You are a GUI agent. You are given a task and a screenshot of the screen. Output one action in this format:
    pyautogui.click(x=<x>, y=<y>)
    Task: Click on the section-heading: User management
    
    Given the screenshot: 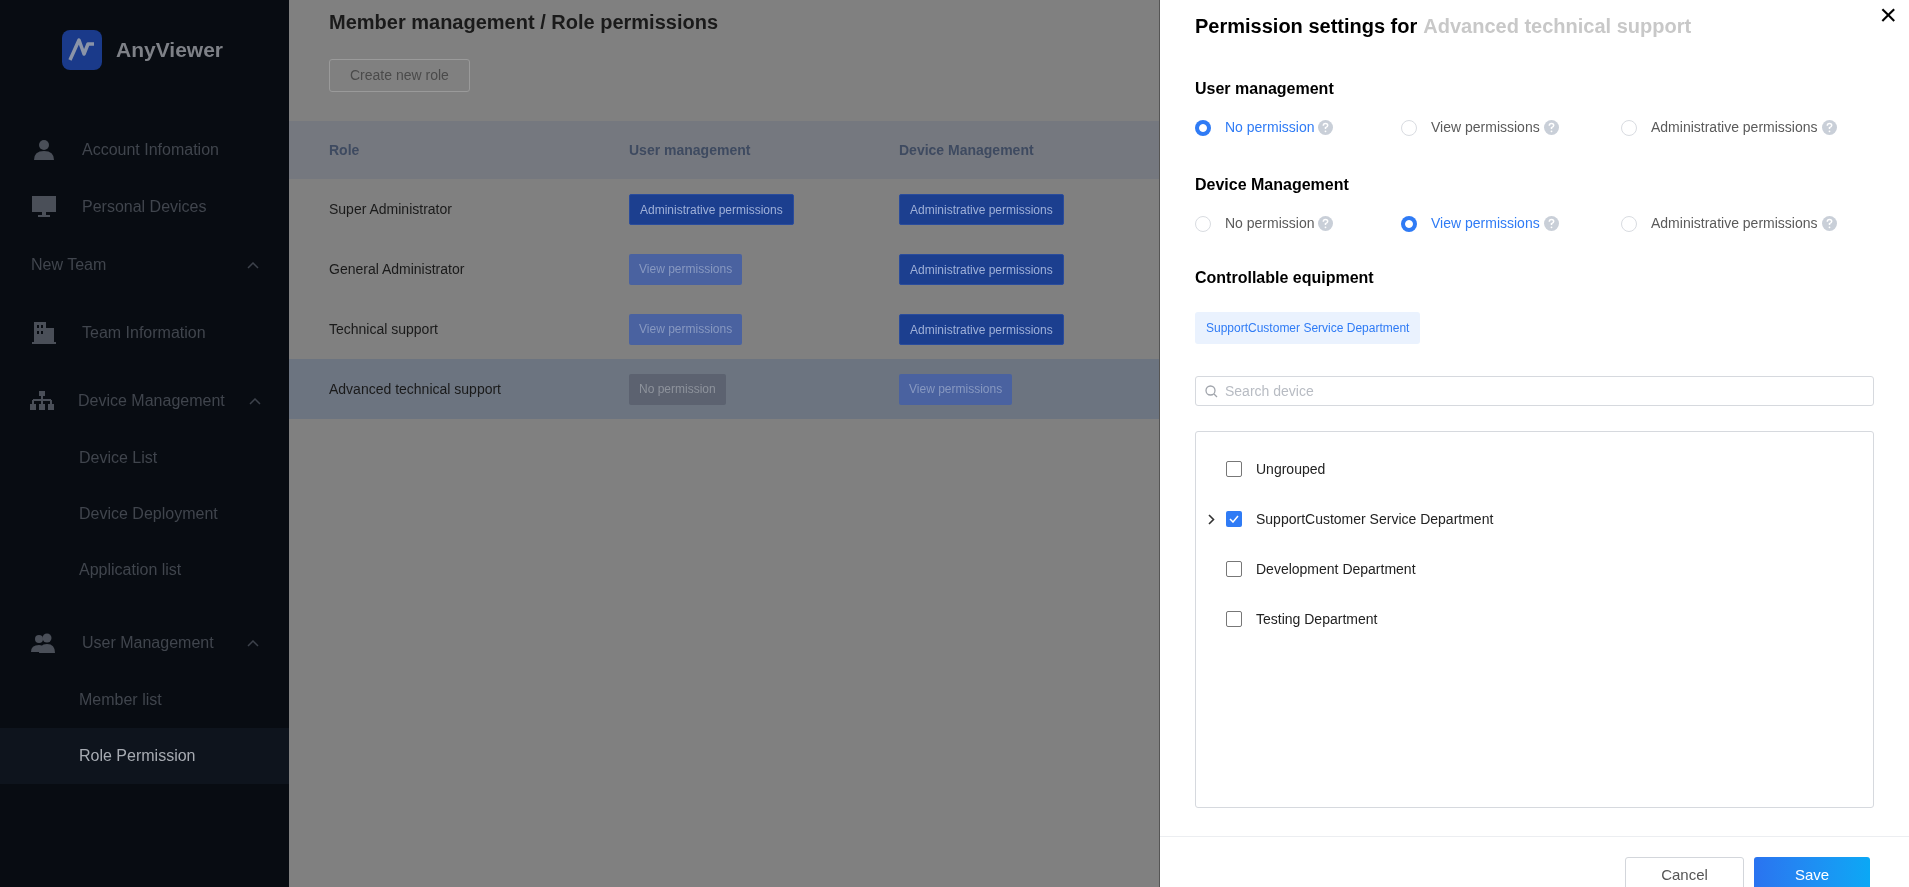 What is the action you would take?
    pyautogui.click(x=1265, y=89)
    